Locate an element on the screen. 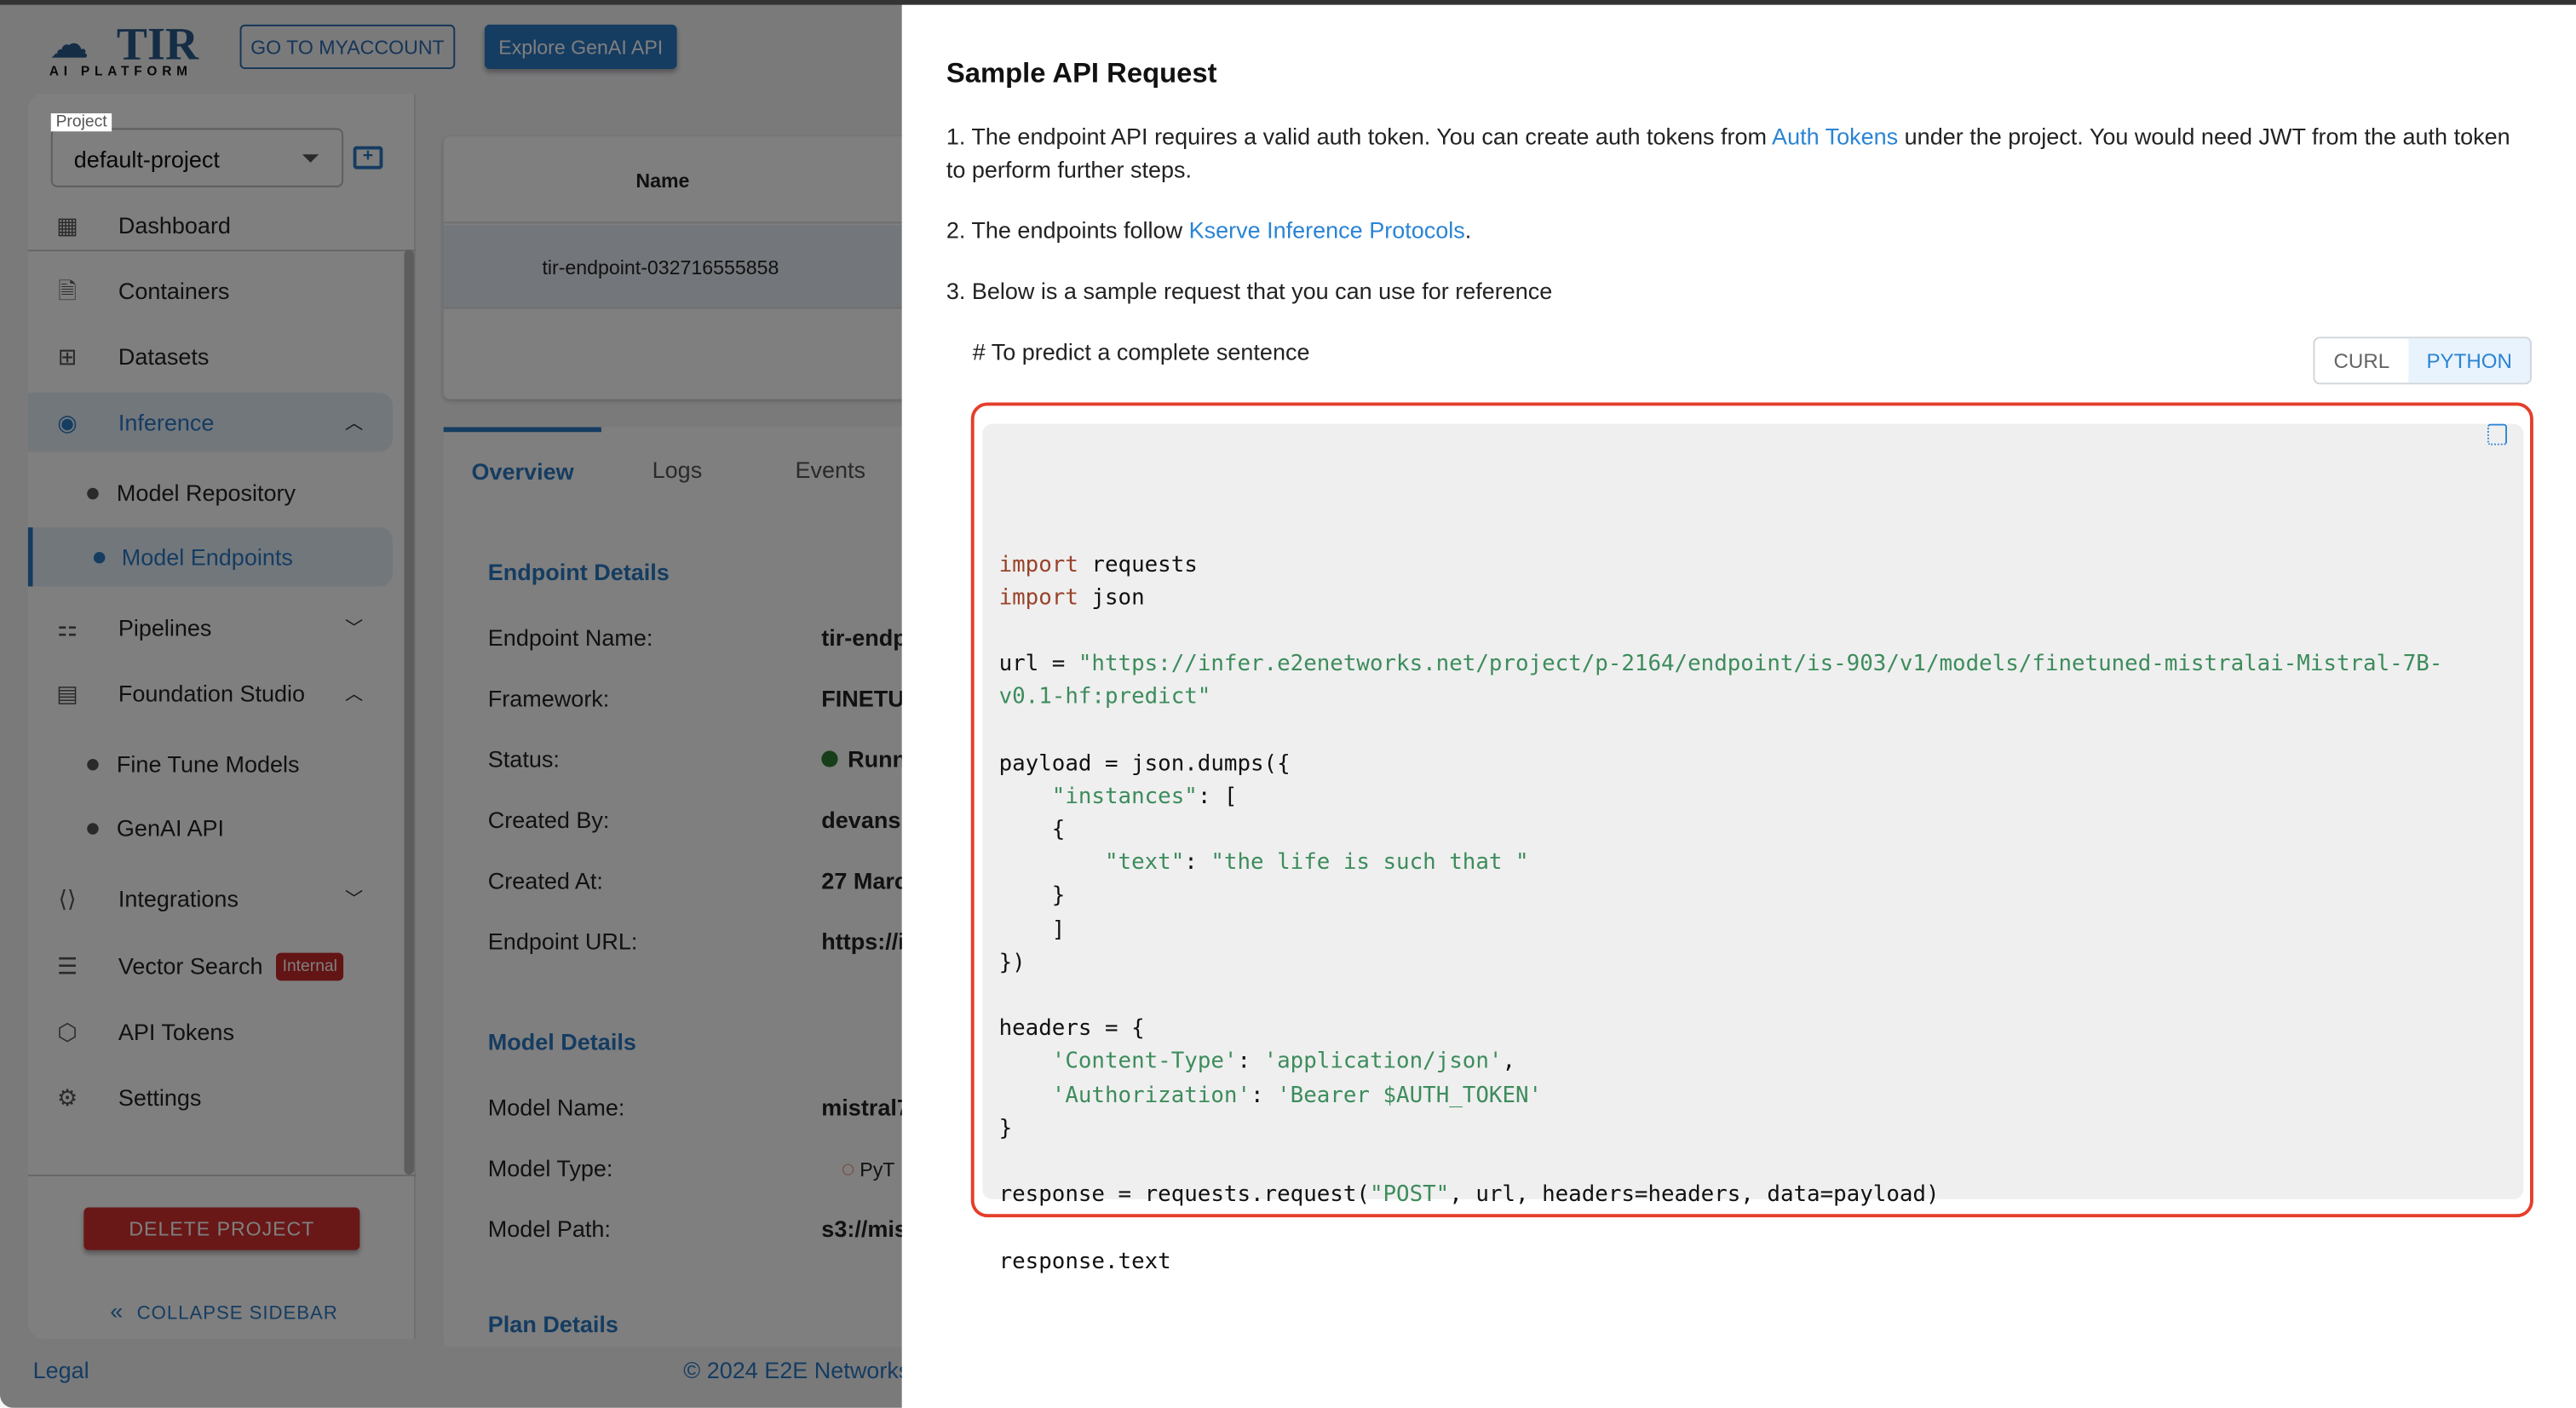  code-line: import json is located at coordinates (1753, 599).